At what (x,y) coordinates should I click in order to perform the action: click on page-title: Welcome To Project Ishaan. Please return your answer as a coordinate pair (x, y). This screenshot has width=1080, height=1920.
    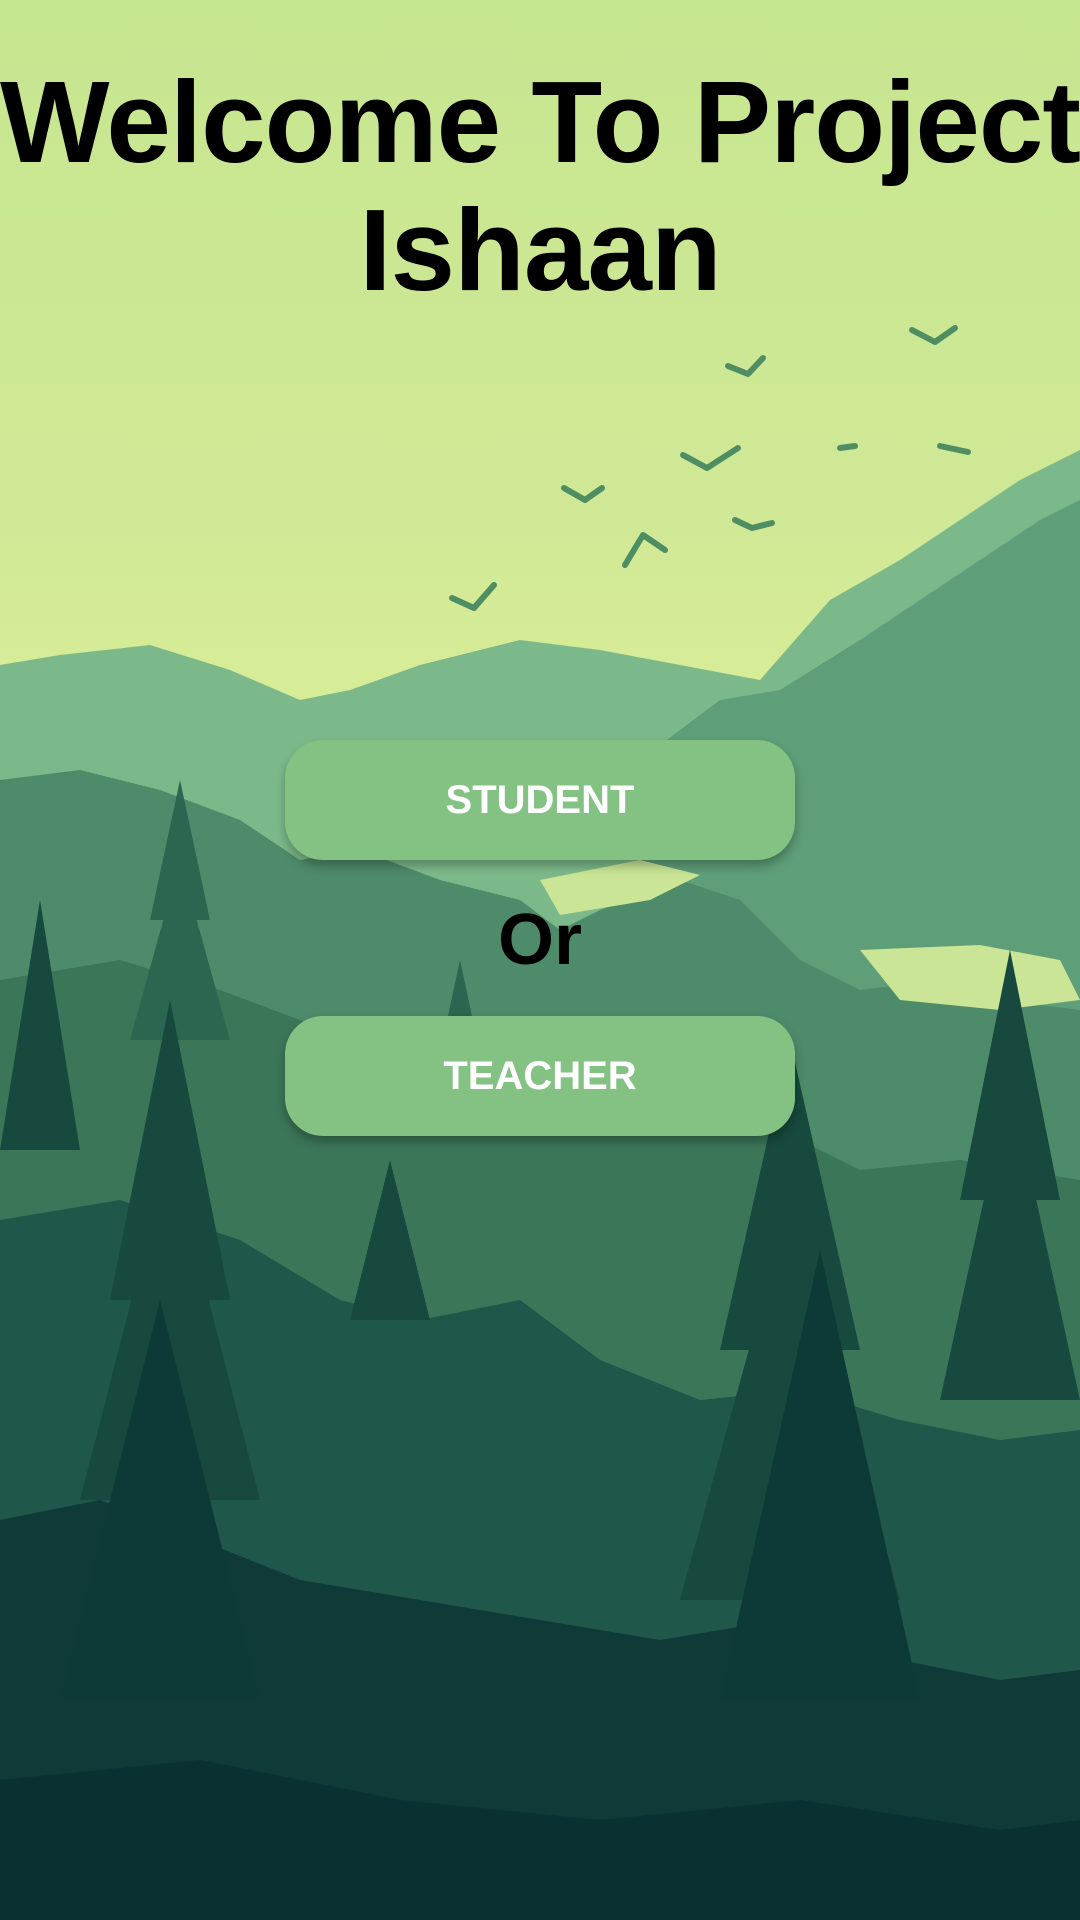
    Looking at the image, I should click on (540, 186).